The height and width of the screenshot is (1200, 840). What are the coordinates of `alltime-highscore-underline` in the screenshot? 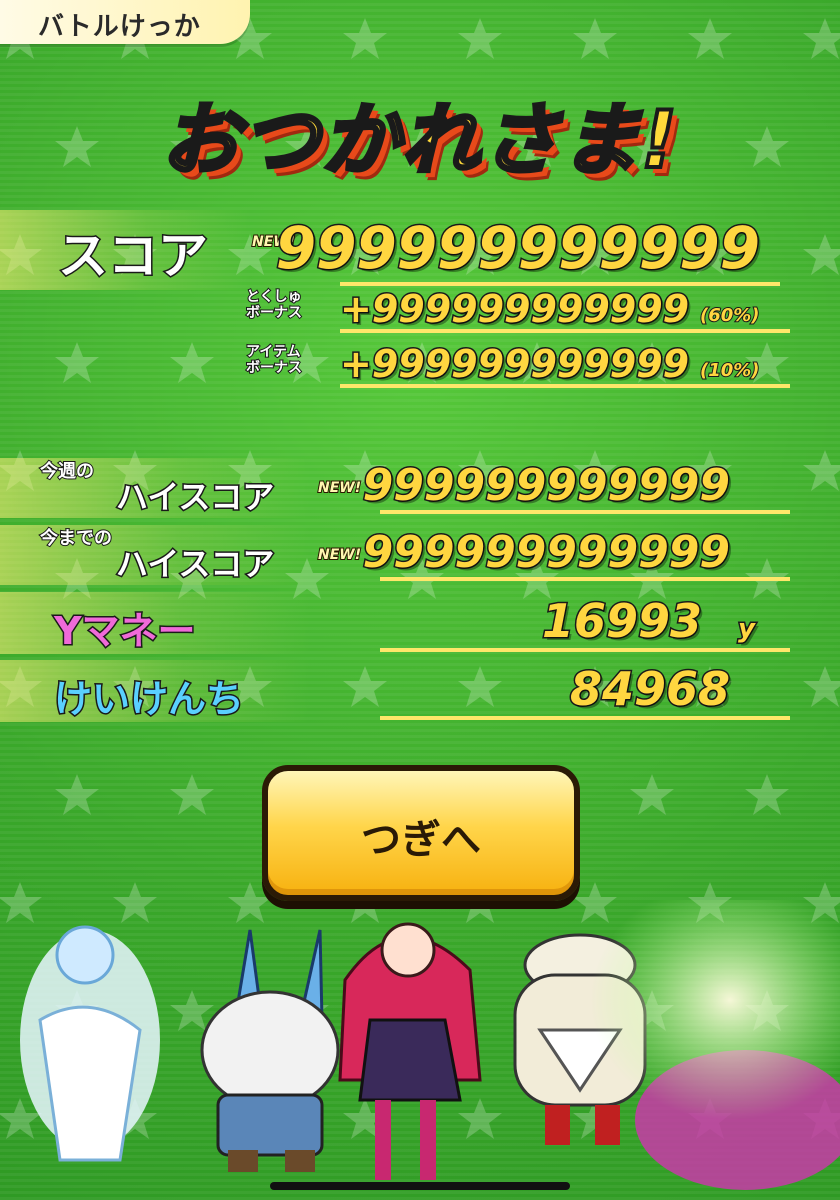 It's located at (585, 579).